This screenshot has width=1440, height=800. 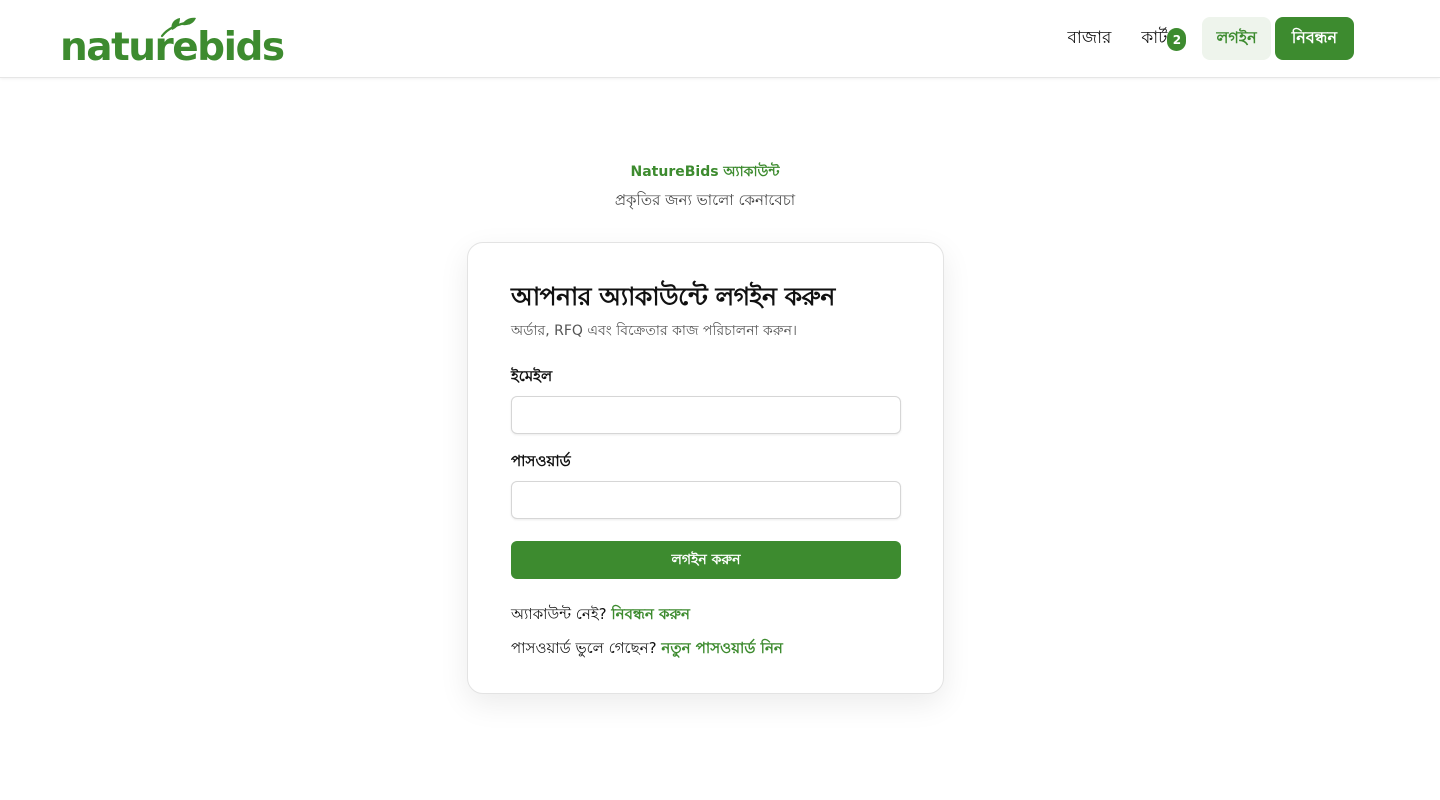 I want to click on email-label: ইমেইল, so click(x=532, y=376).